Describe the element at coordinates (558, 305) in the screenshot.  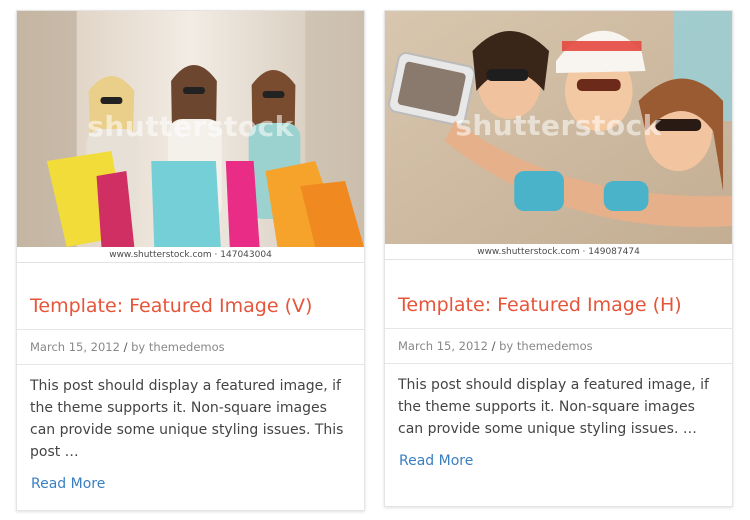
I see `post-title-link: Template: Featured Image (H)` at that location.